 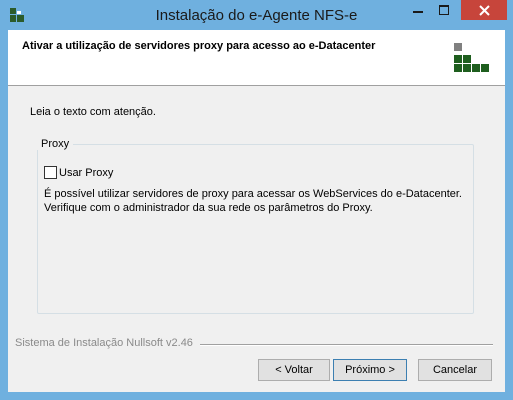 What do you see at coordinates (455, 370) in the screenshot?
I see `cancel-button: Cancelar` at bounding box center [455, 370].